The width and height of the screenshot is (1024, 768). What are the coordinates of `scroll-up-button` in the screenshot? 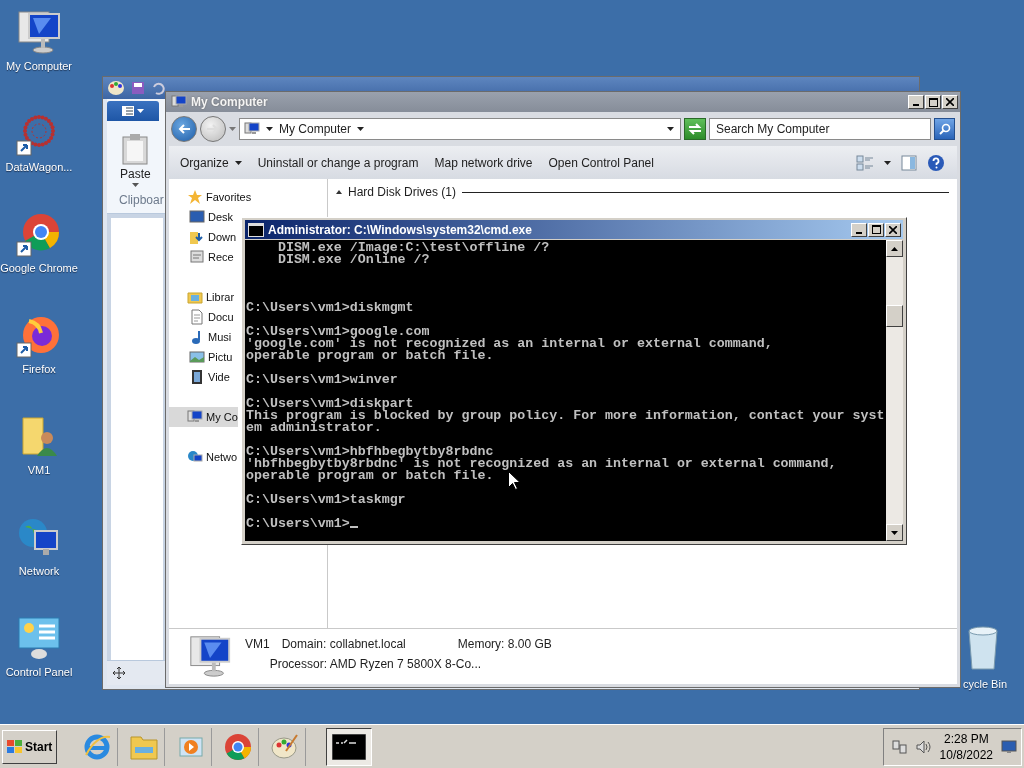 It's located at (894, 248).